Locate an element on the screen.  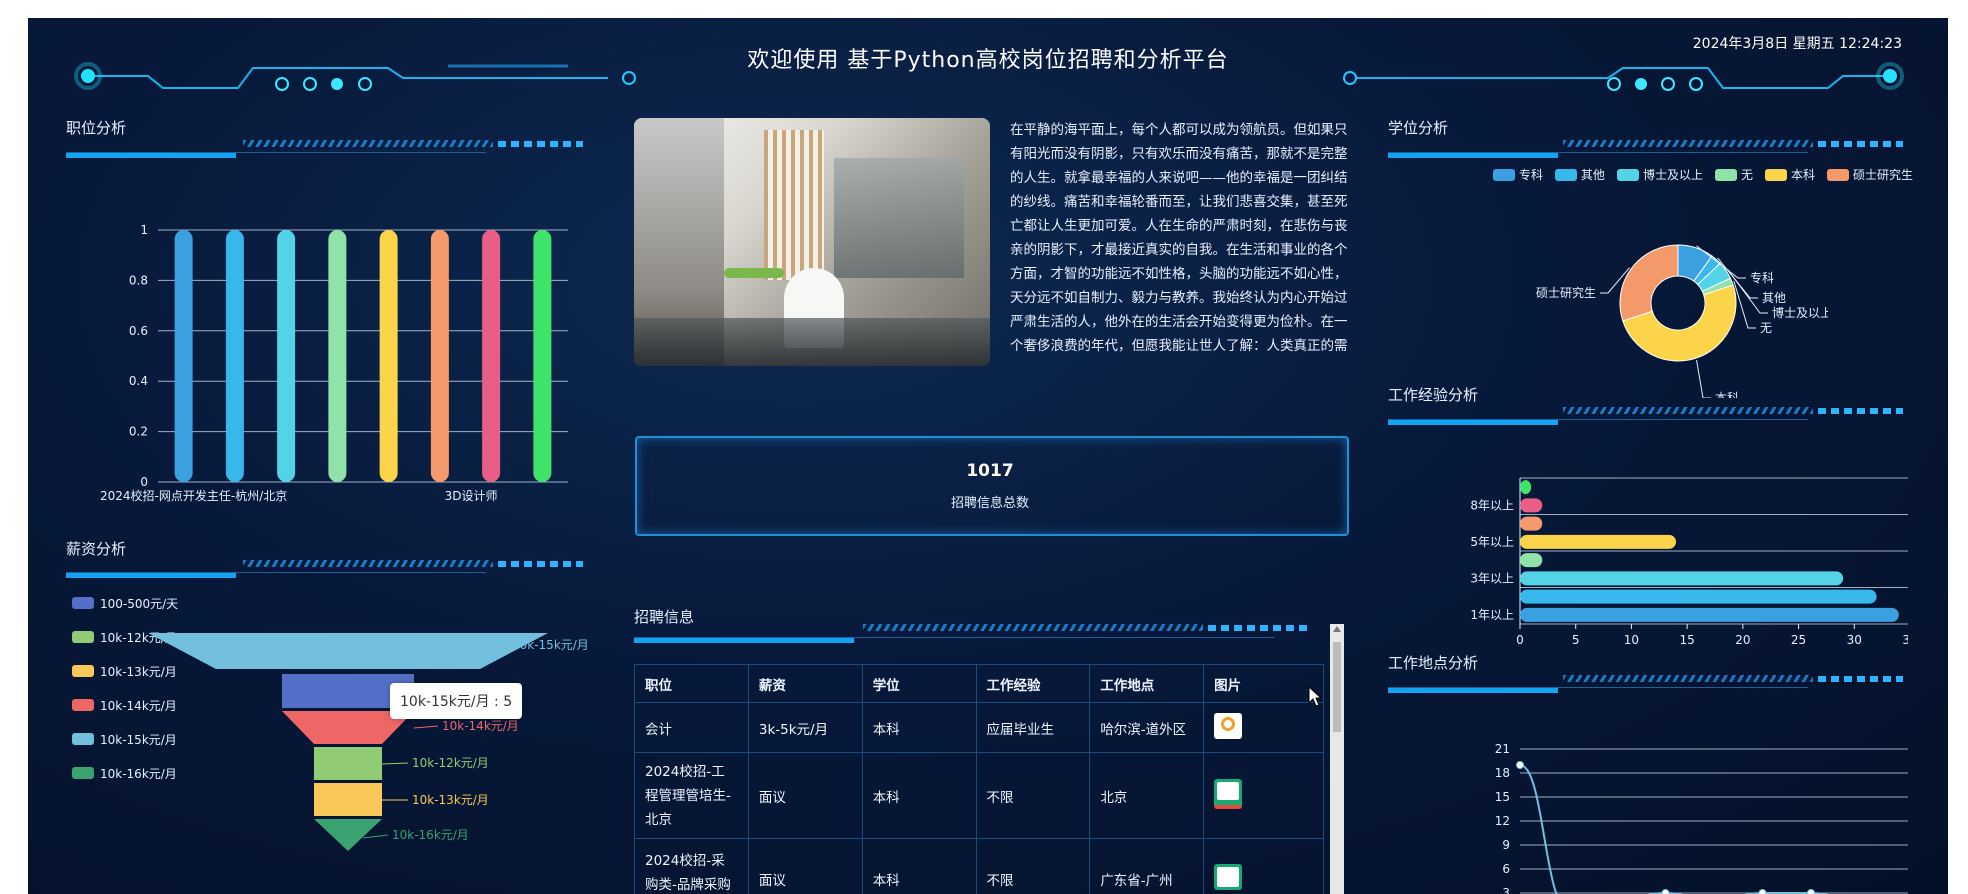
donut-label: 其他 is located at coordinates (1774, 298).